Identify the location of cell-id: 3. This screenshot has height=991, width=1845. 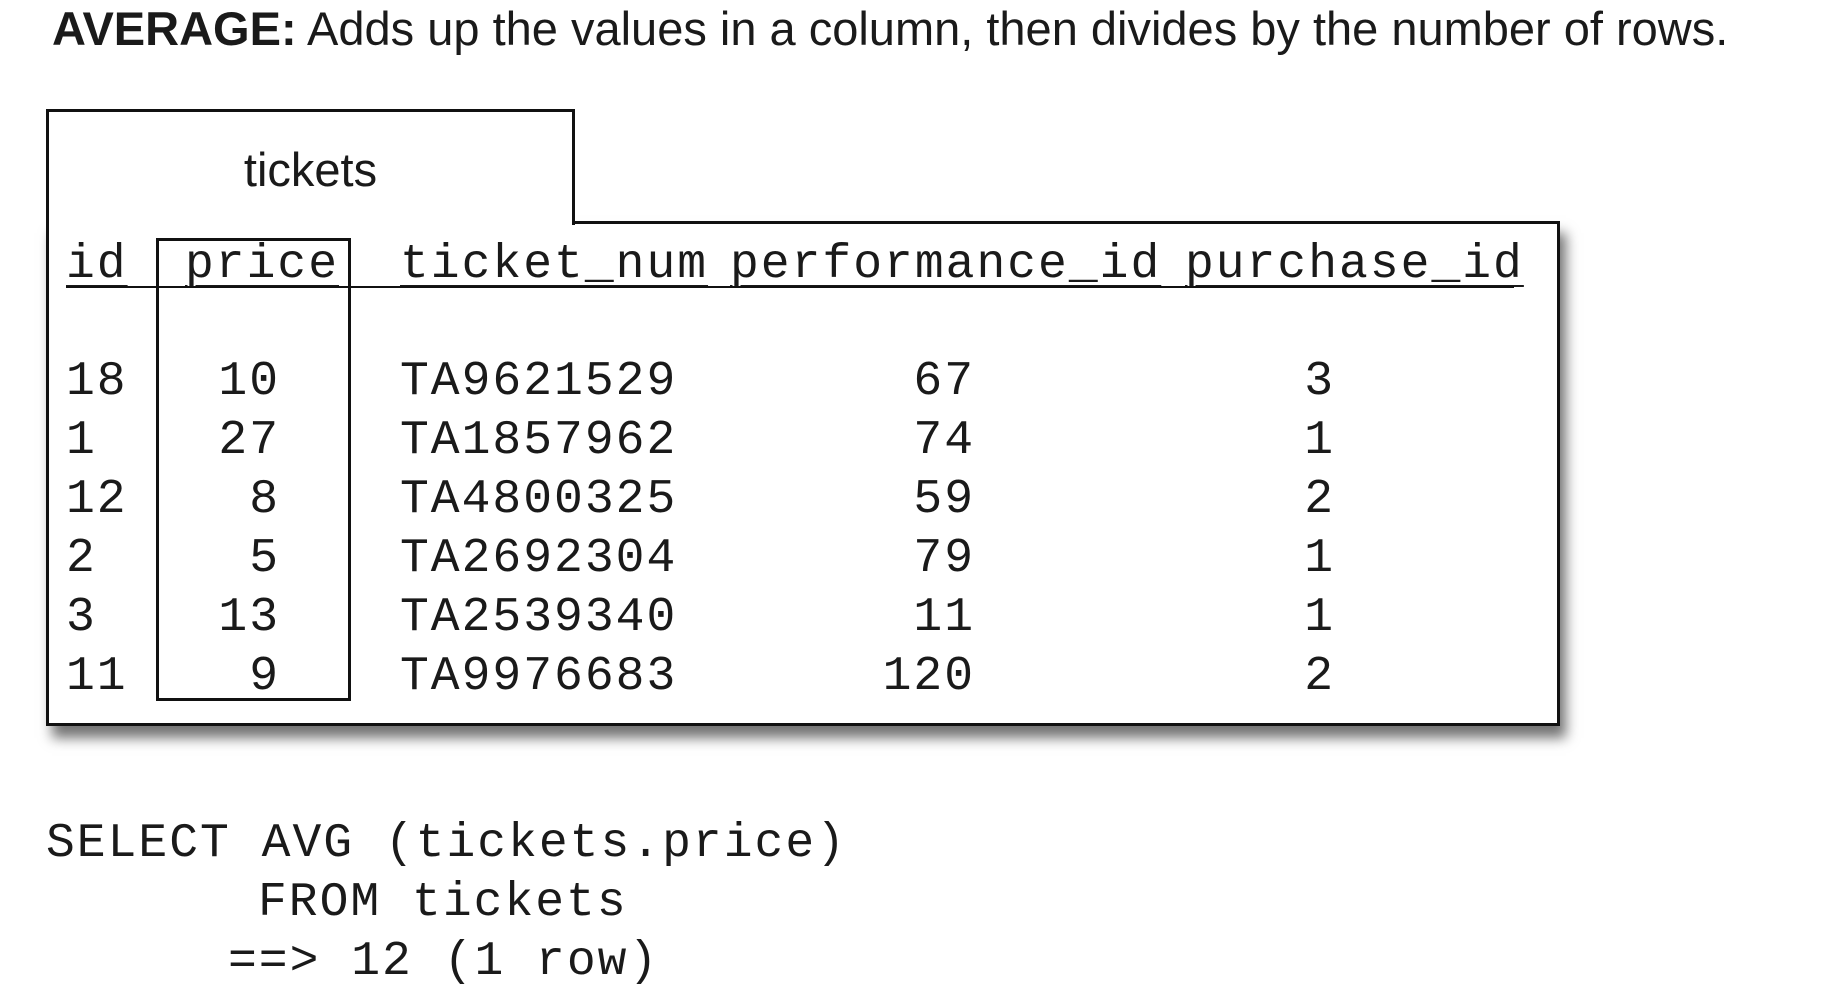
(81, 618).